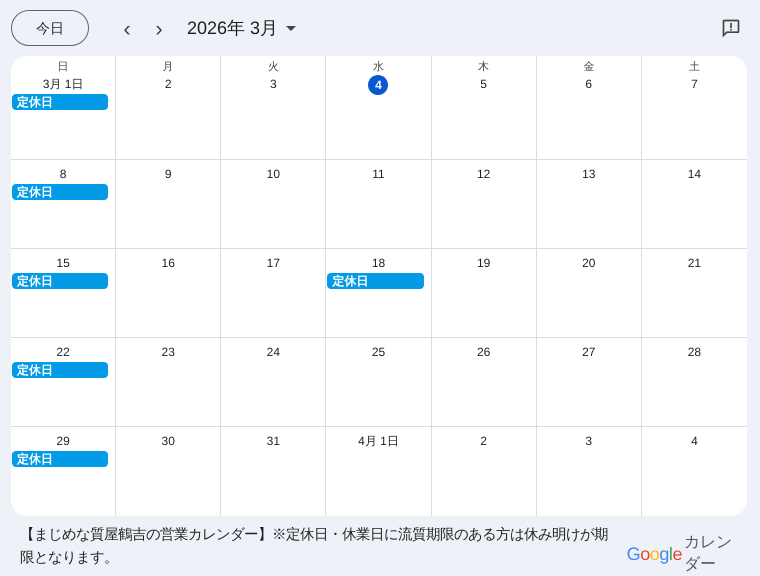 This screenshot has width=760, height=576. I want to click on weekday-label: 金, so click(588, 67).